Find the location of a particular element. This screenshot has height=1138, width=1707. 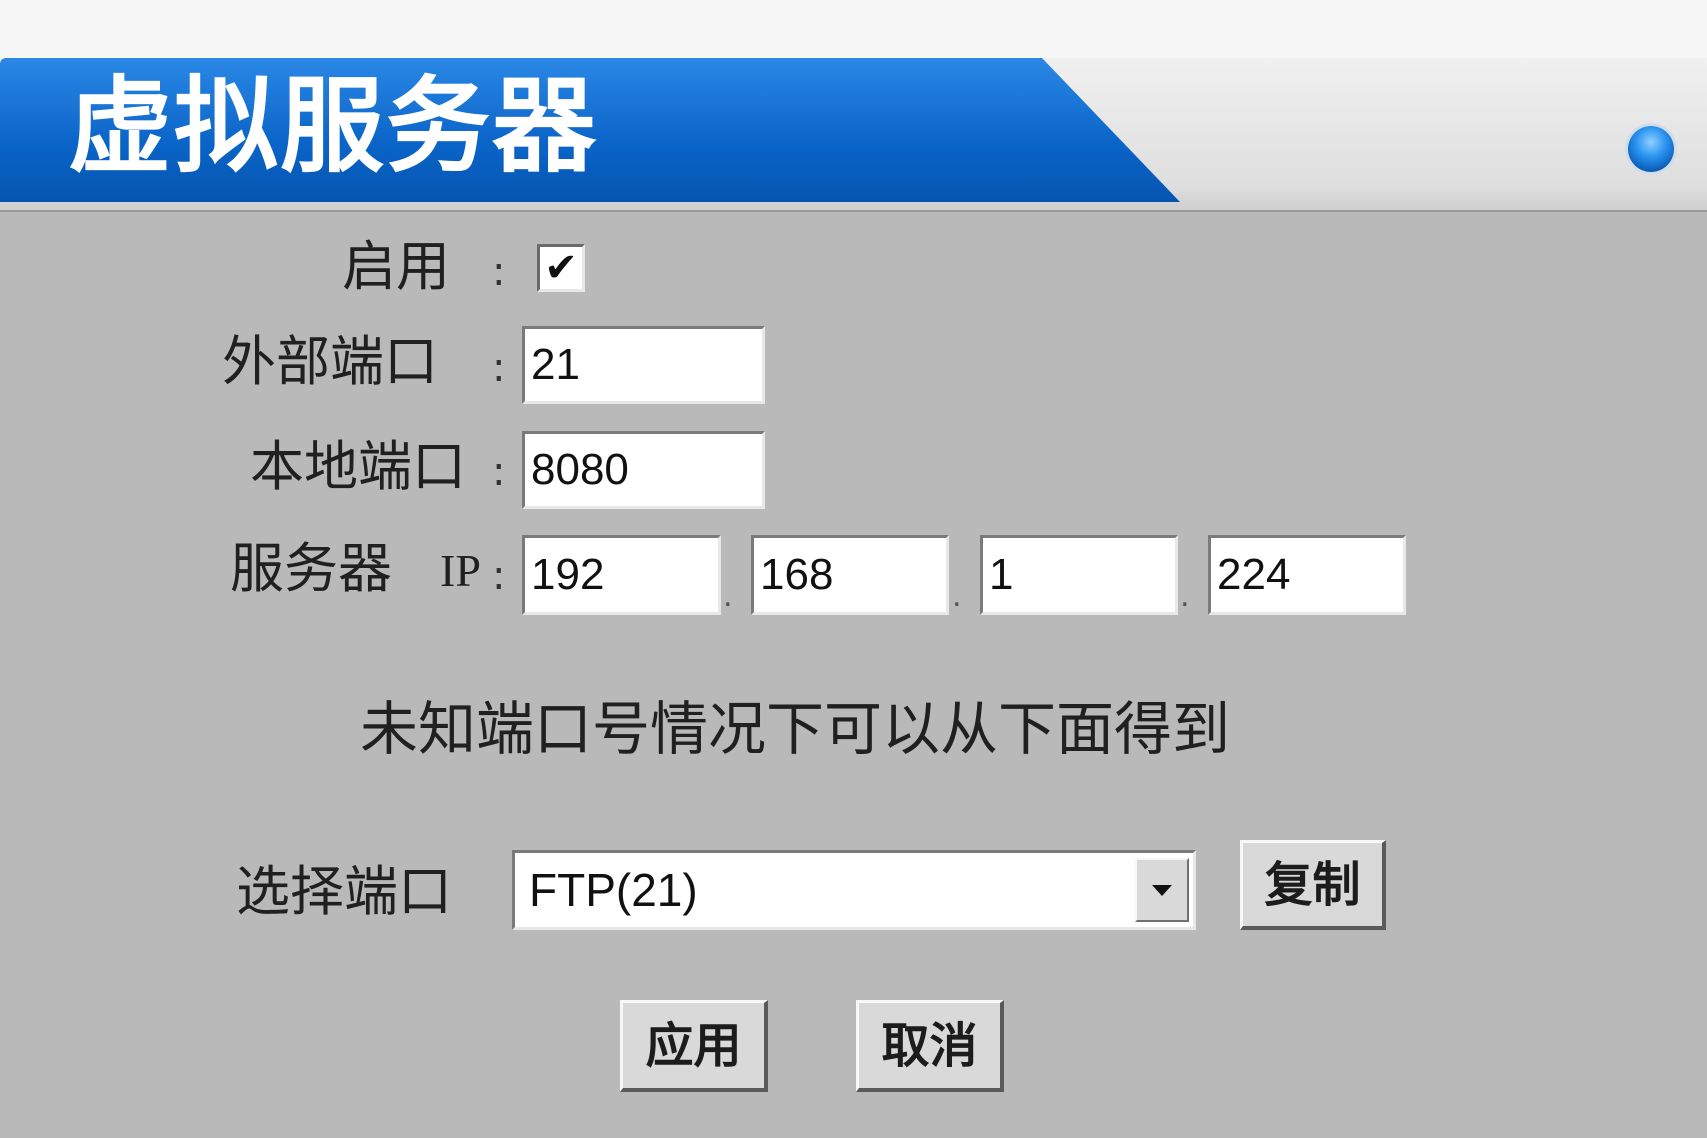

chevron-down-icon is located at coordinates (1162, 890).